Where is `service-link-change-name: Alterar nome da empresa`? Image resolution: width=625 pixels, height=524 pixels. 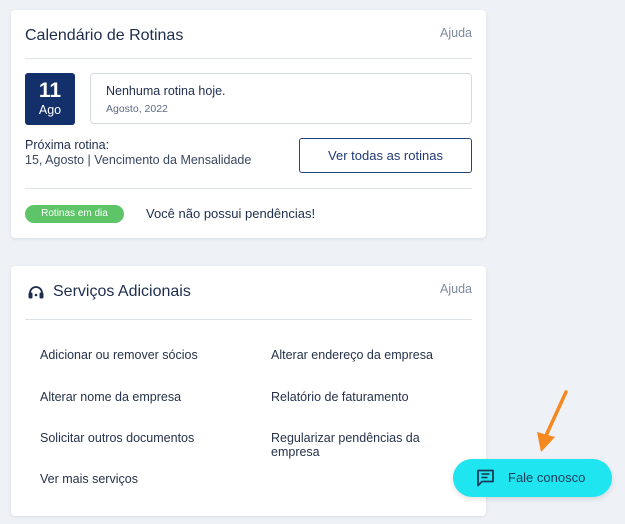 service-link-change-name: Alterar nome da empresa is located at coordinates (110, 397).